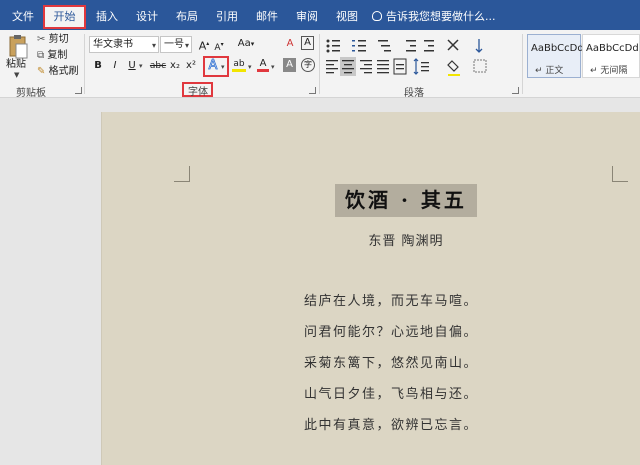  I want to click on font-group-label: 字体, so click(198, 92).